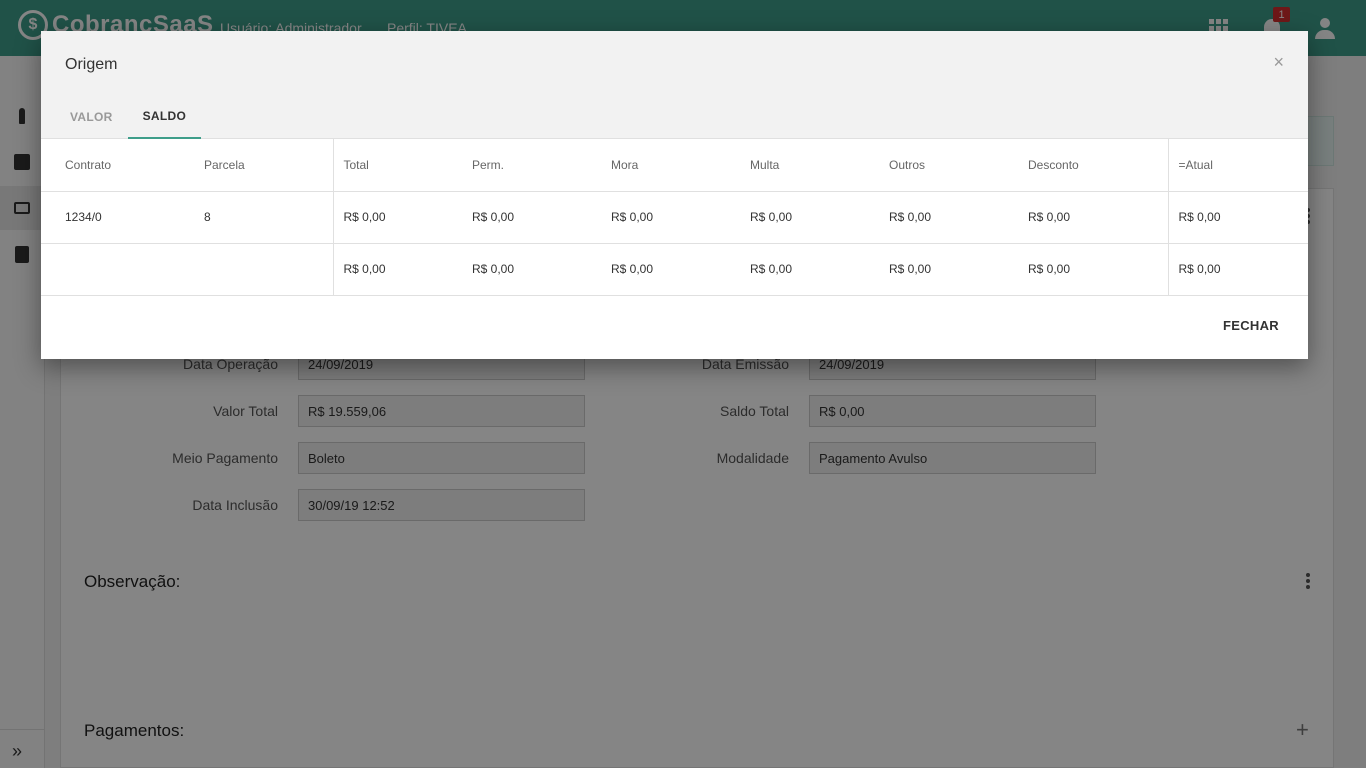  I want to click on fechar-button: FECHAR, so click(1251, 325).